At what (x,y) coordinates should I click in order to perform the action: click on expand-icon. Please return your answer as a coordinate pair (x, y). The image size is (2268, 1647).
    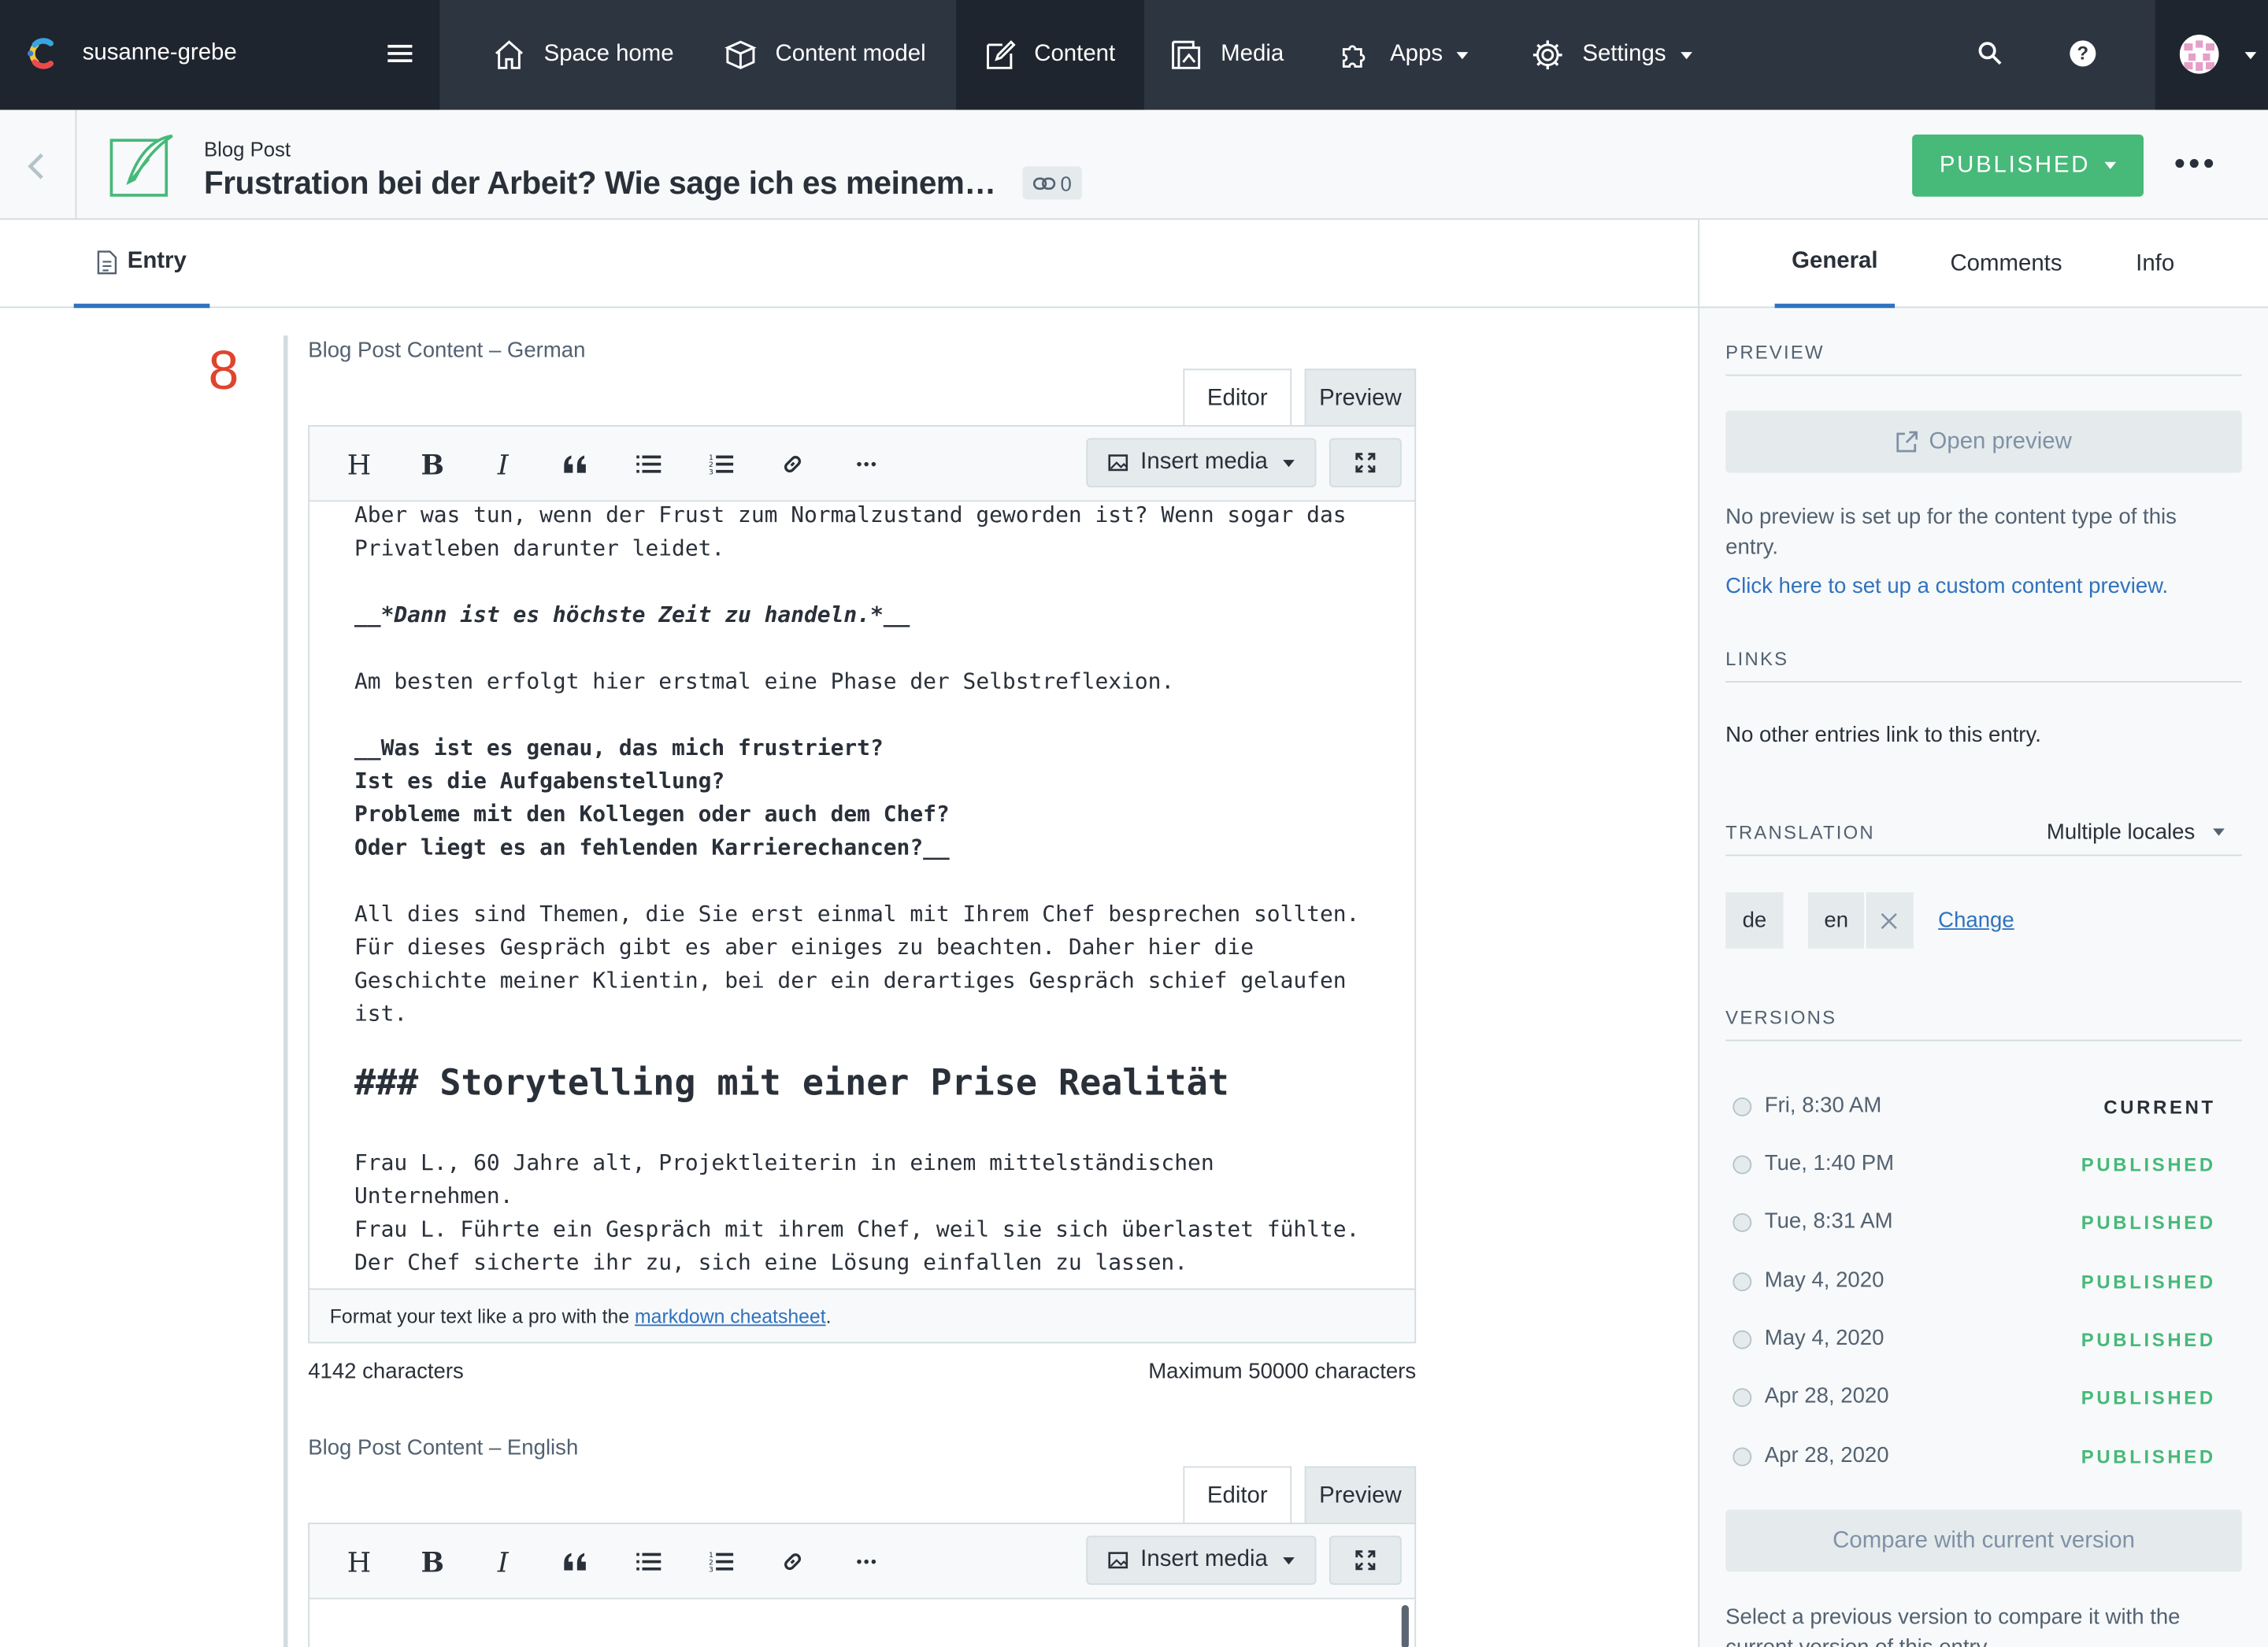
    Looking at the image, I should click on (1365, 1560).